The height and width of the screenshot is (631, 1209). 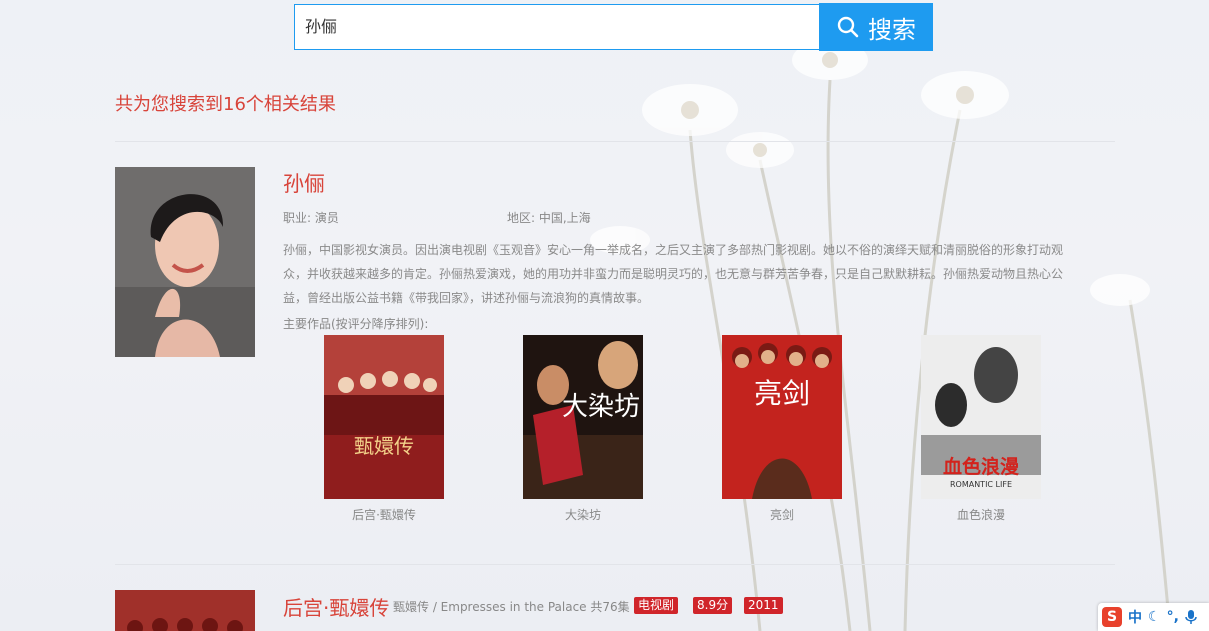 What do you see at coordinates (1135, 617) in the screenshot?
I see `ime-mode: 中` at bounding box center [1135, 617].